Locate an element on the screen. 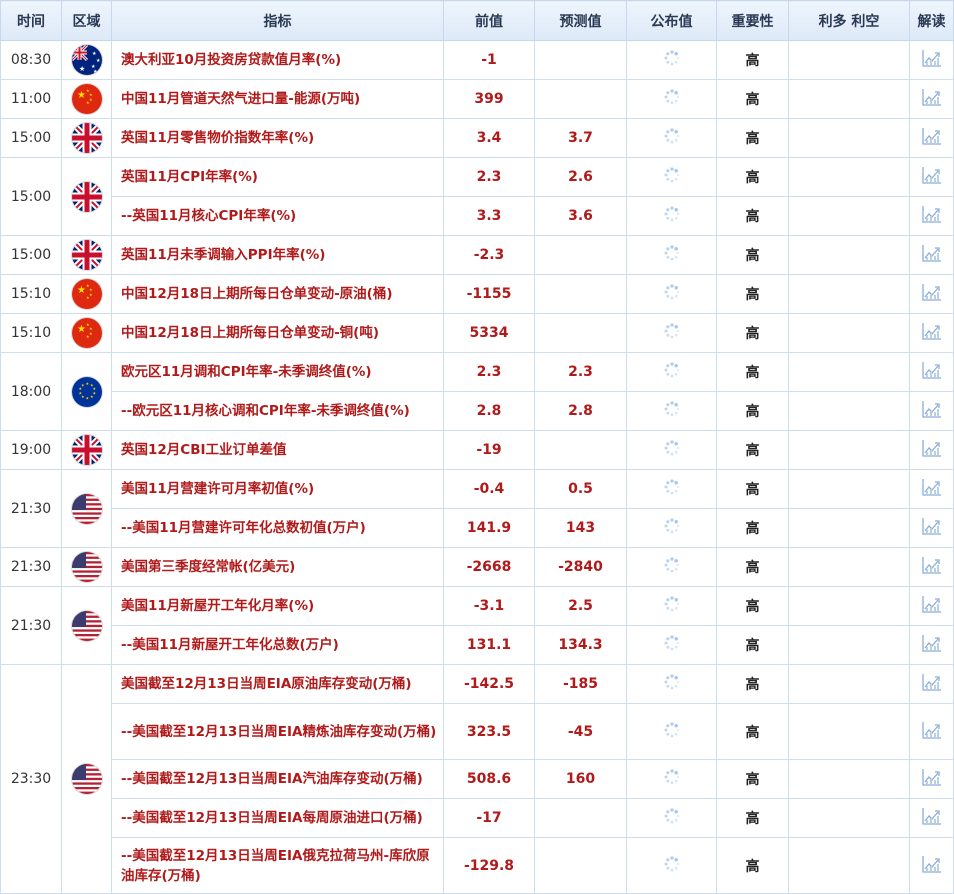 This screenshot has height=894, width=954. indicator-link: --美国截至12月13日当周EIA每周原油进口(万桶) is located at coordinates (277, 818).